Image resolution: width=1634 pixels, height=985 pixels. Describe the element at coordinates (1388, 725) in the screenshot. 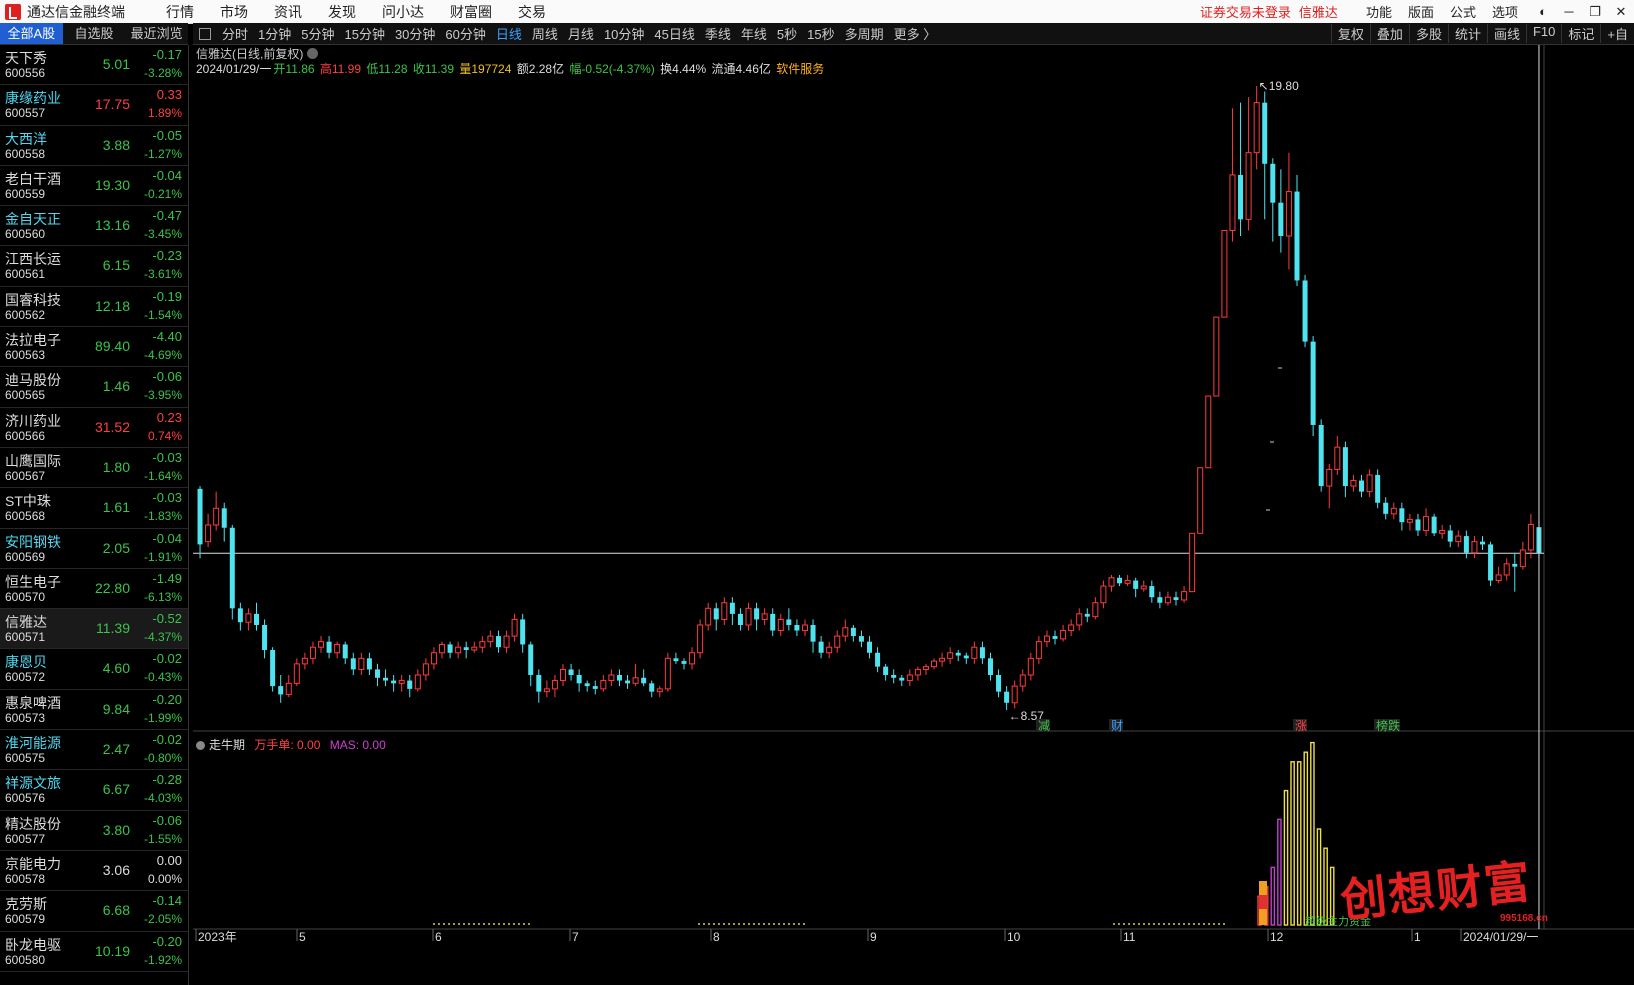

I see `event-marker: 榜跌` at that location.